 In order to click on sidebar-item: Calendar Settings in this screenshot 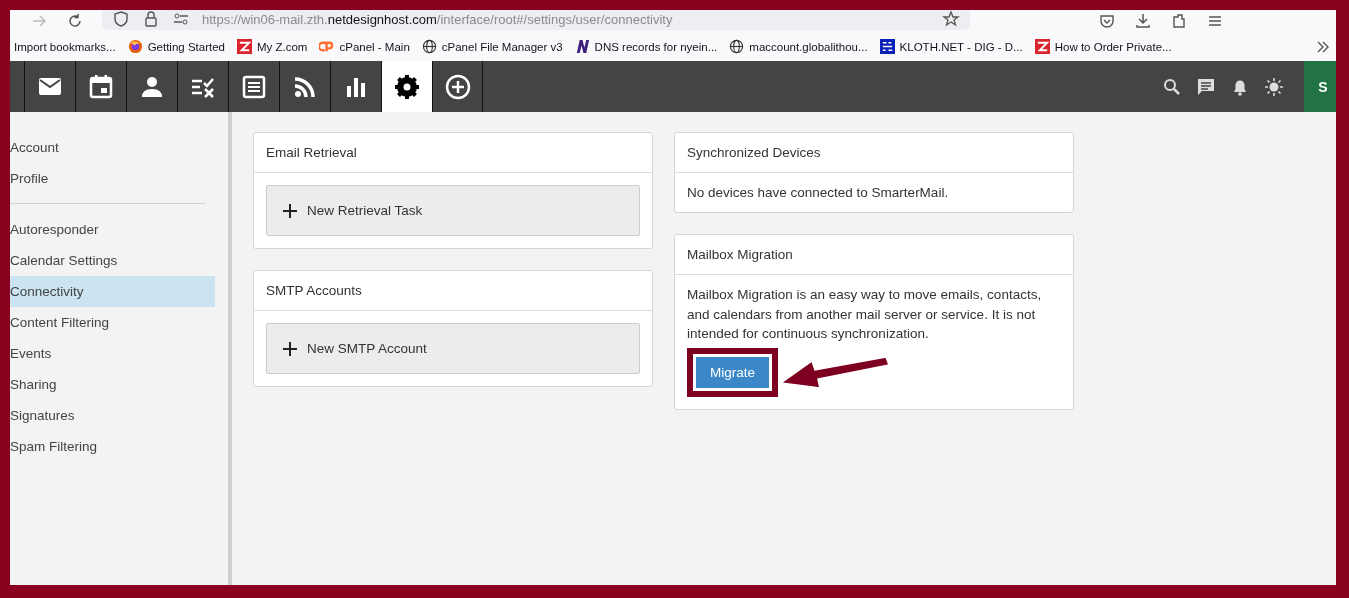, I will do `click(112, 260)`.